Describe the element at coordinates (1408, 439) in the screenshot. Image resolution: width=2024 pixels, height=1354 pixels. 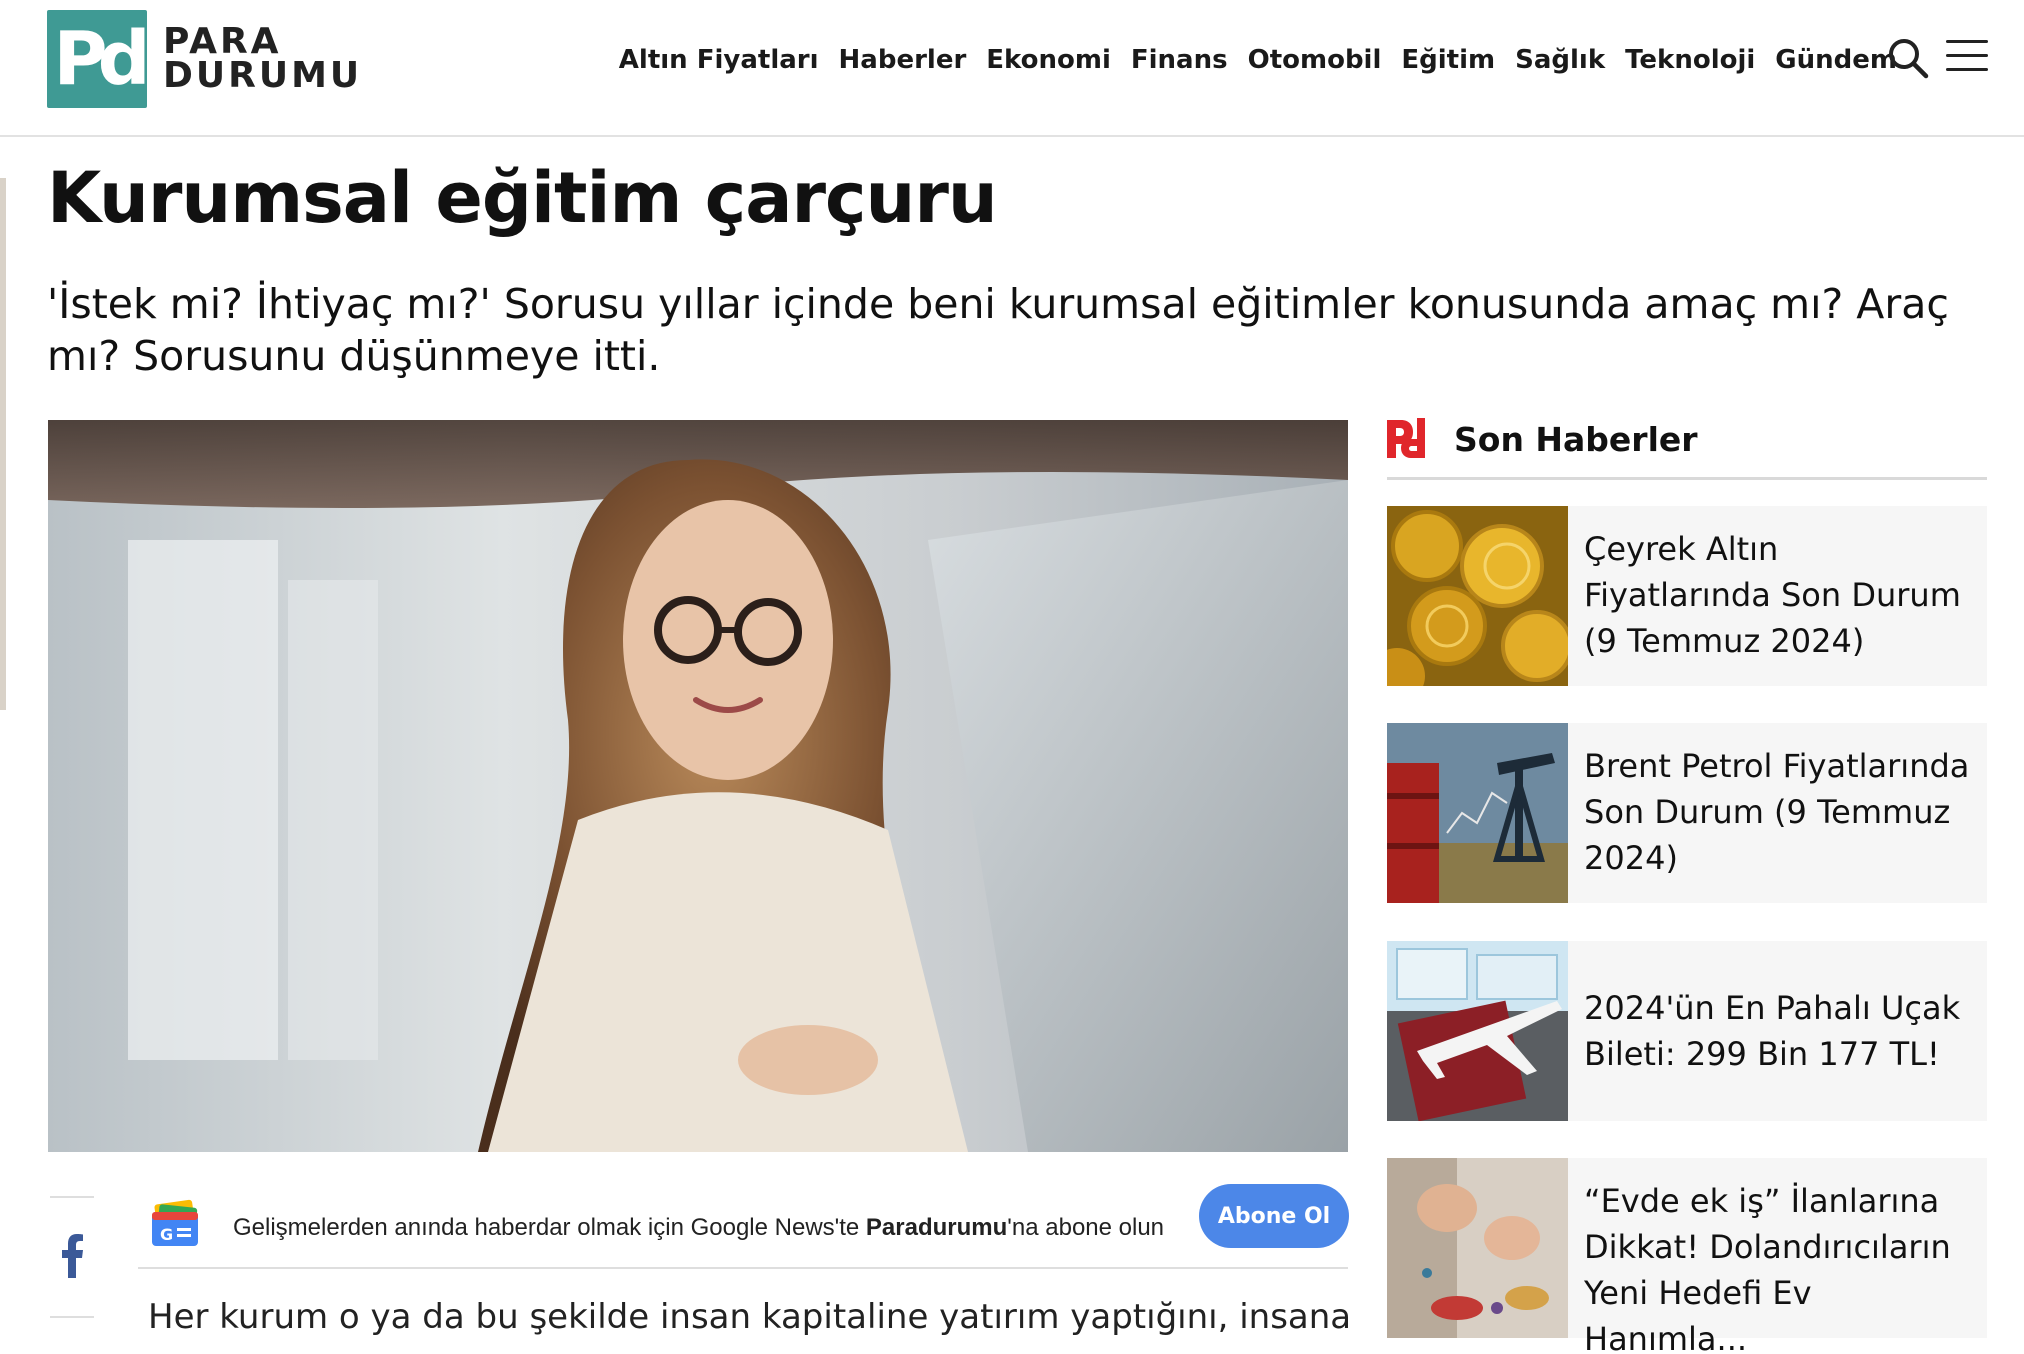
I see `sidebar-logo-icon` at that location.